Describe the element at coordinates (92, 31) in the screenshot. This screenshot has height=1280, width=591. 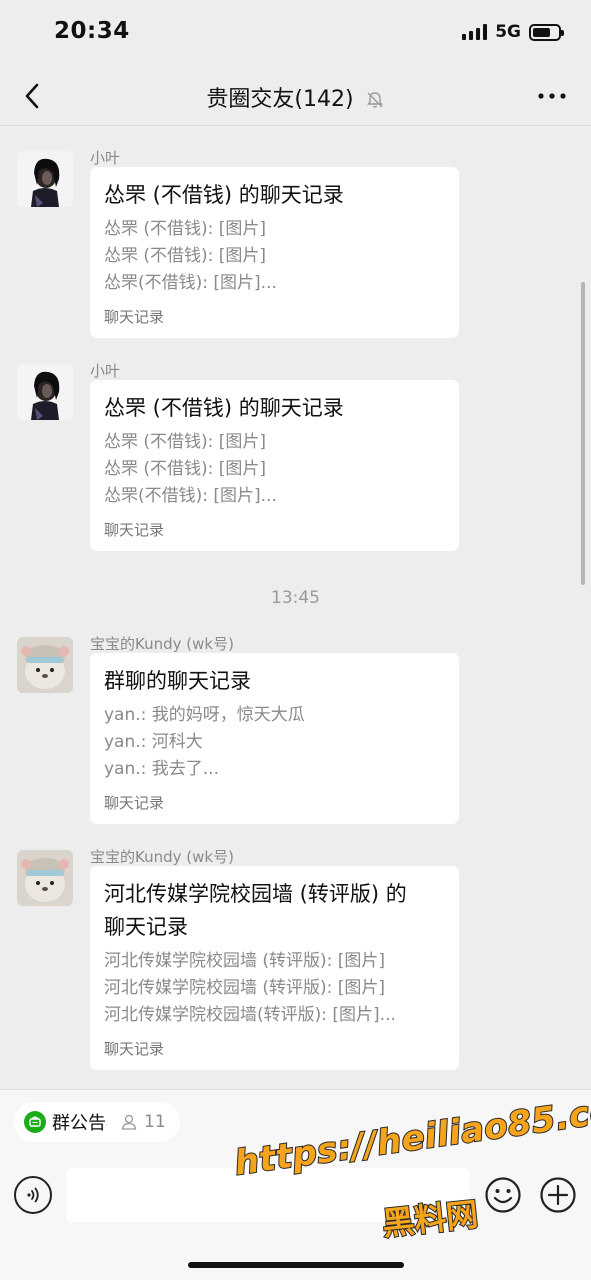
I see `status-time: 20:34` at that location.